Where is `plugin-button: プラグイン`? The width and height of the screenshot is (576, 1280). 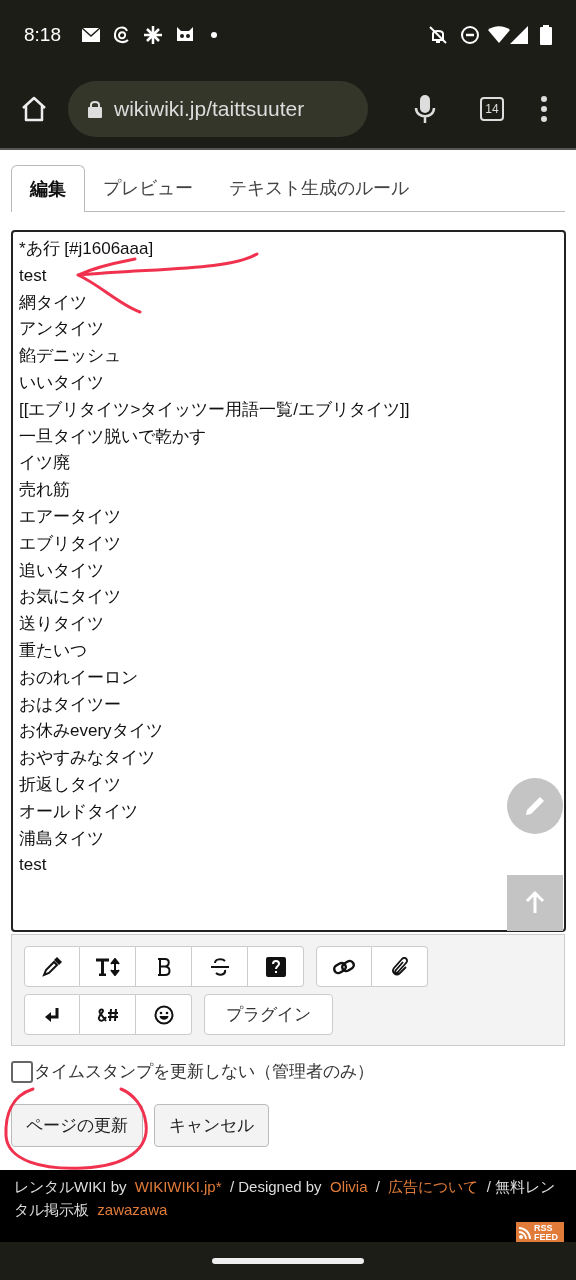 plugin-button: プラグイン is located at coordinates (268, 1014).